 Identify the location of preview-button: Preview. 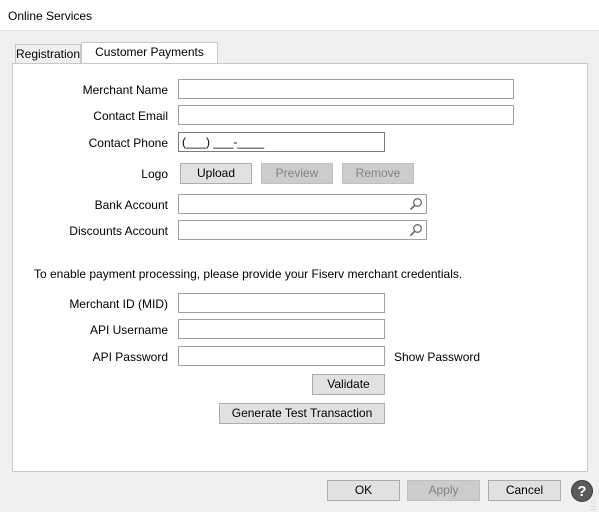
(297, 173).